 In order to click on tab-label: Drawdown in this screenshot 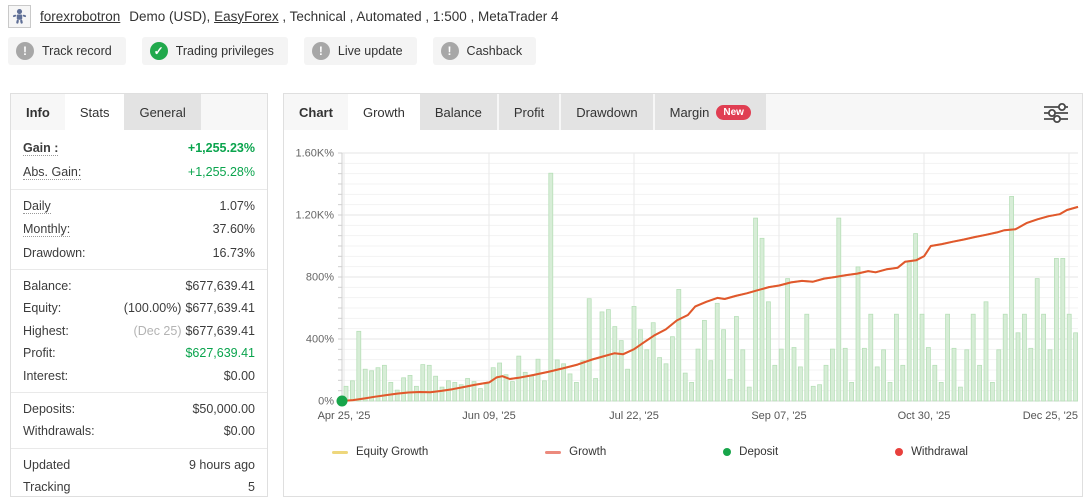, I will do `click(607, 112)`.